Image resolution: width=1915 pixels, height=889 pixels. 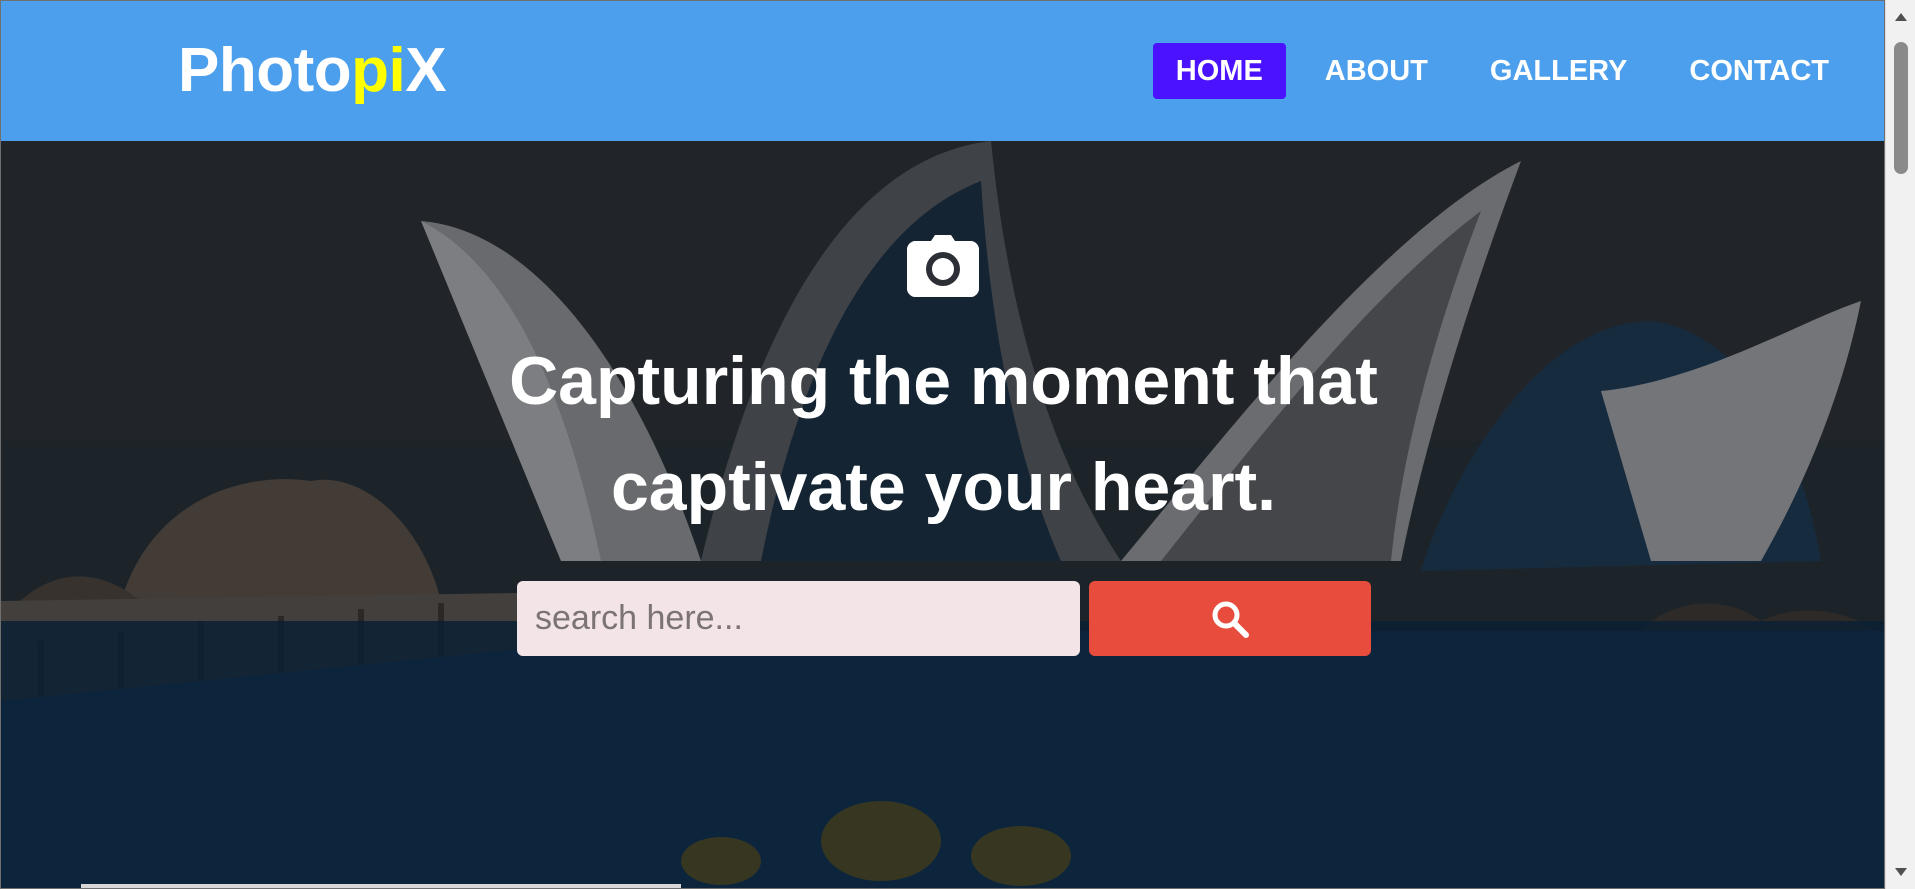 I want to click on logo-text-end: X, so click(x=426, y=70).